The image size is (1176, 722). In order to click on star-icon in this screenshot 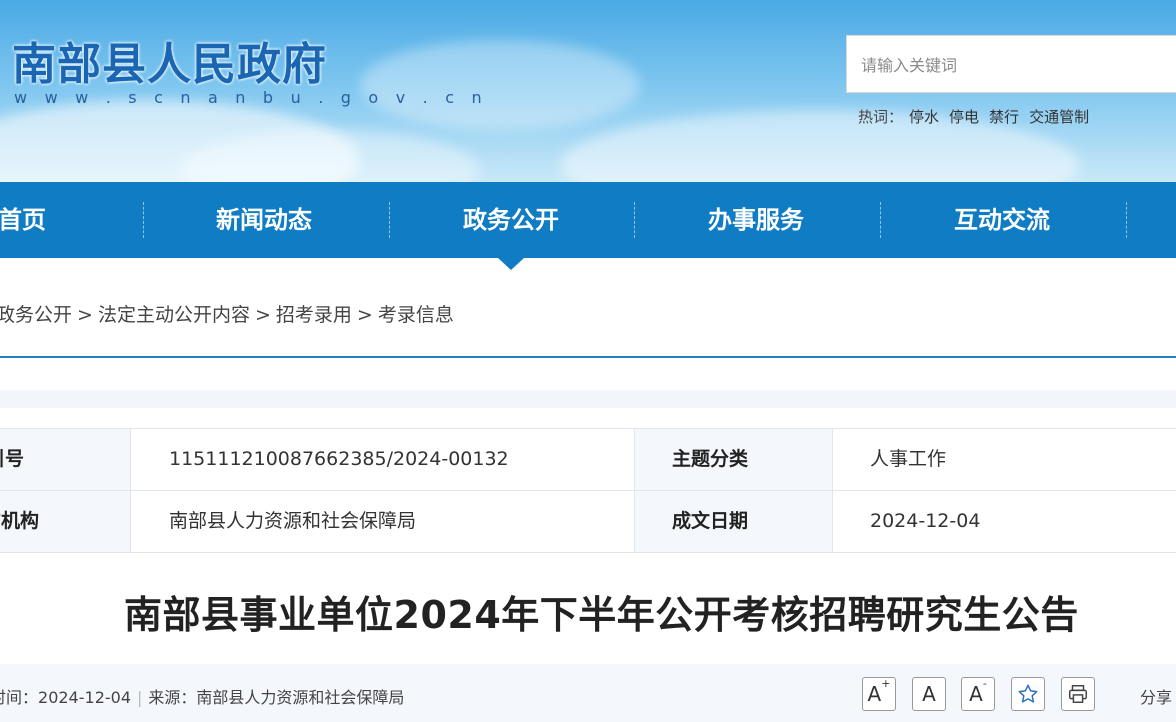, I will do `click(1028, 693)`.